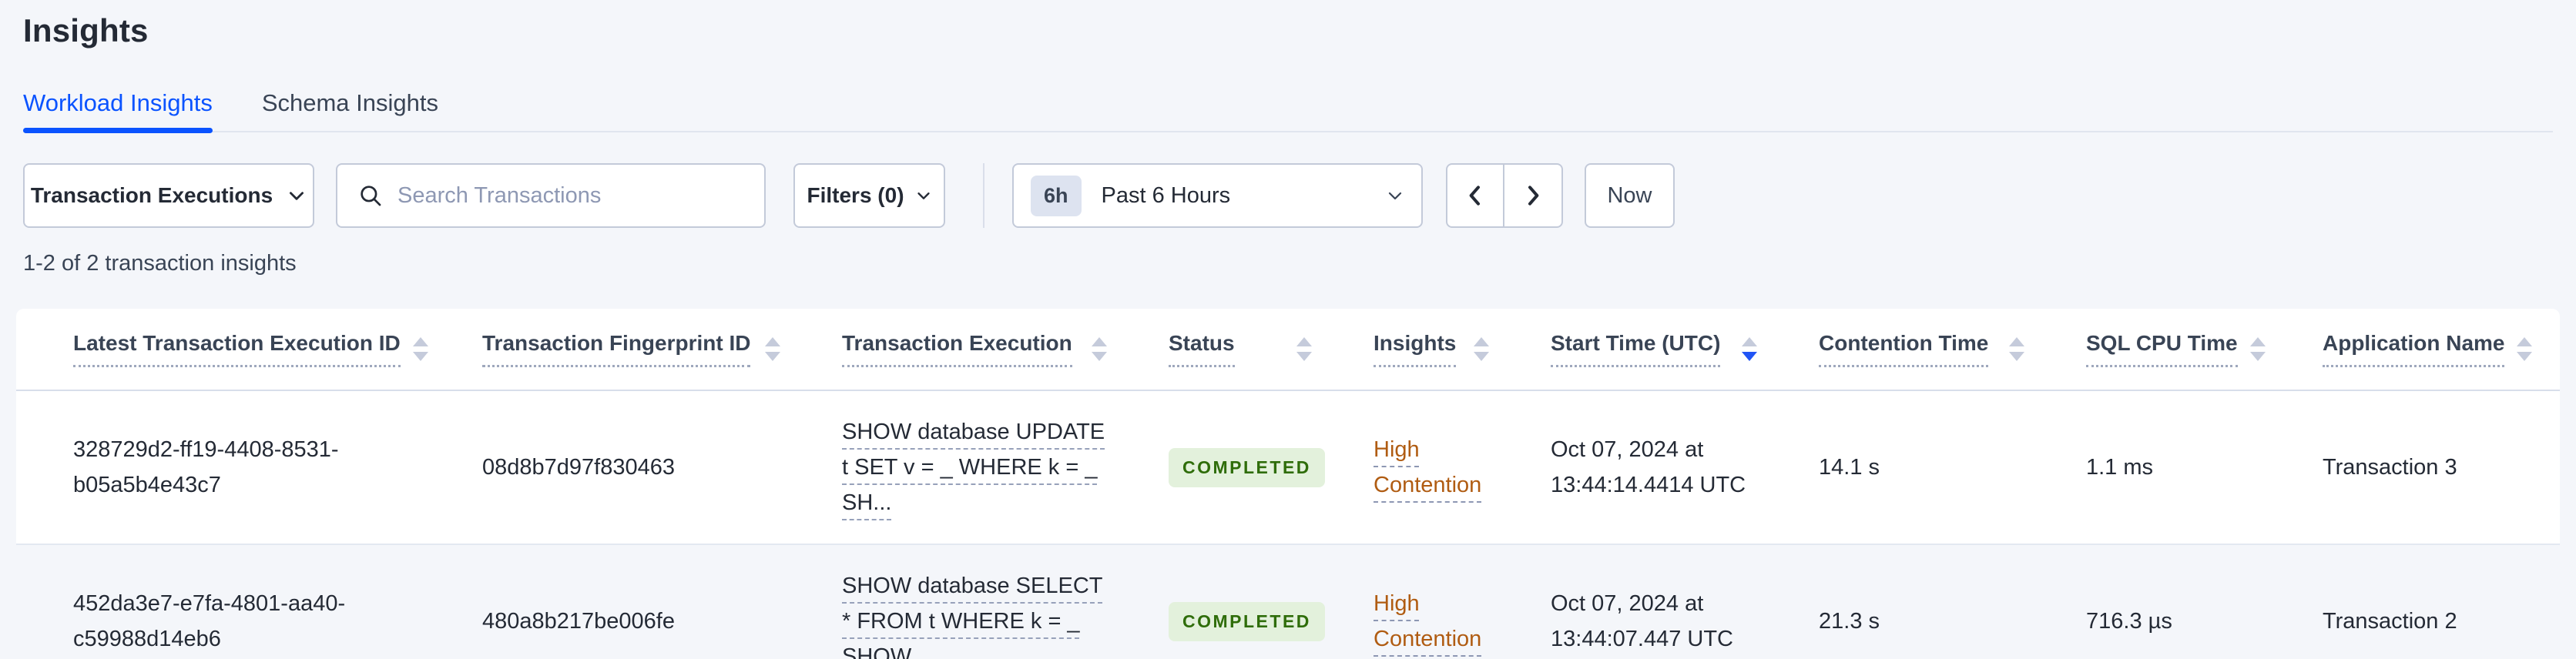 This screenshot has height=659, width=2576. Describe the element at coordinates (855, 195) in the screenshot. I see `filters-button-label: Filters (0)` at that location.